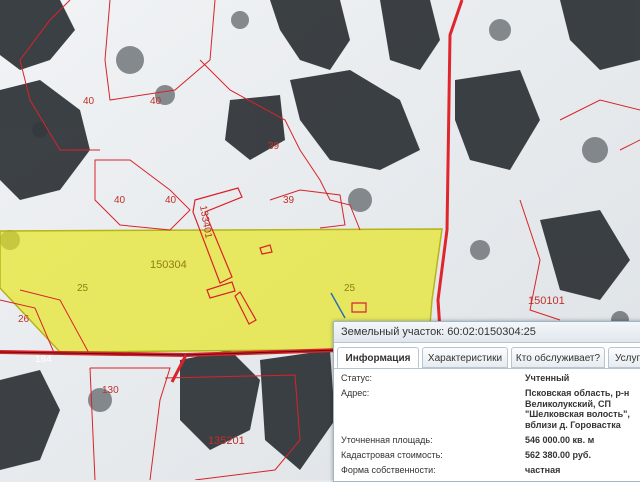  Describe the element at coordinates (89, 101) in the screenshot. I see `label-40-a: 40` at that location.